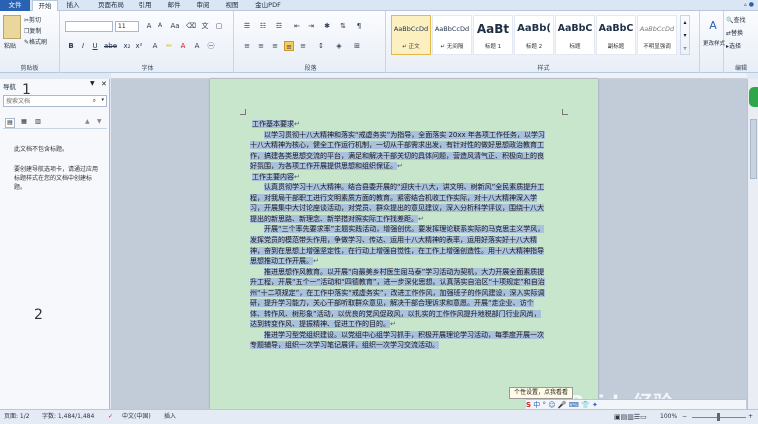 This screenshot has height=424, width=758. Describe the element at coordinates (160, 26) in the screenshot. I see `shrink-font-icon: A` at that location.